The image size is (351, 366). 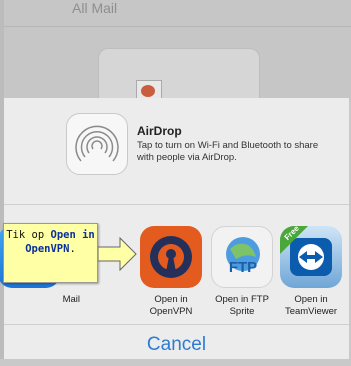 What do you see at coordinates (72, 249) in the screenshot?
I see `callout-suffix: .` at bounding box center [72, 249].